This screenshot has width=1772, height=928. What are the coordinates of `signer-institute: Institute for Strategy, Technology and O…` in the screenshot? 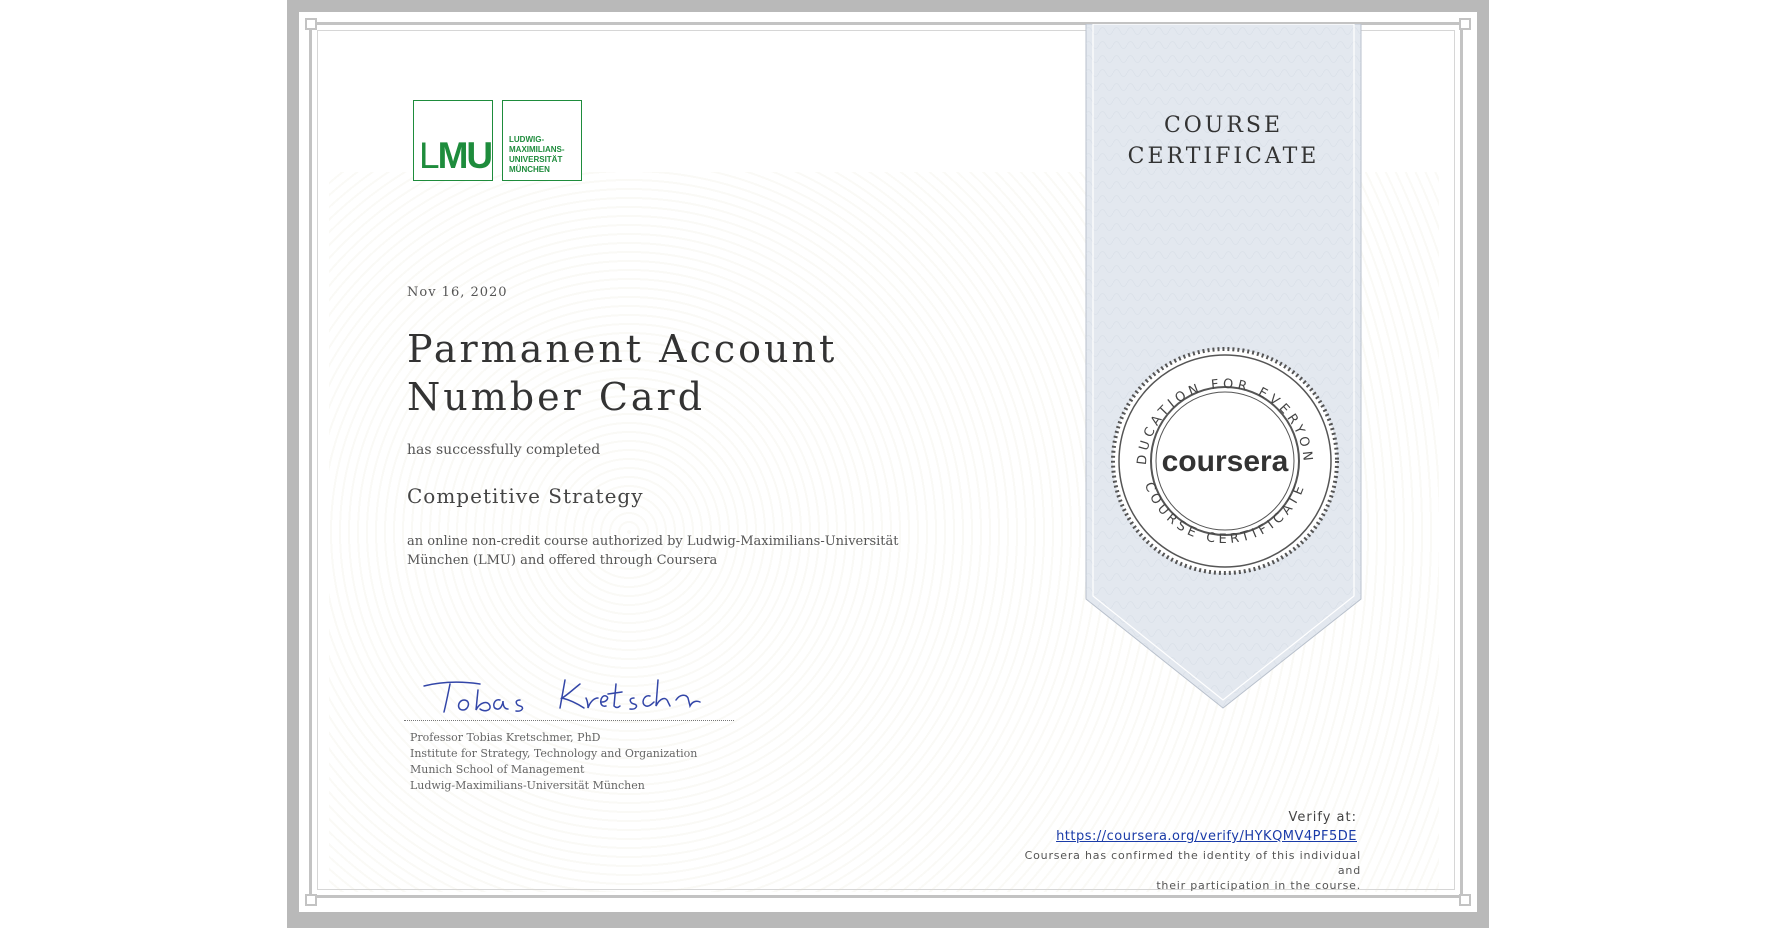 It's located at (554, 753).